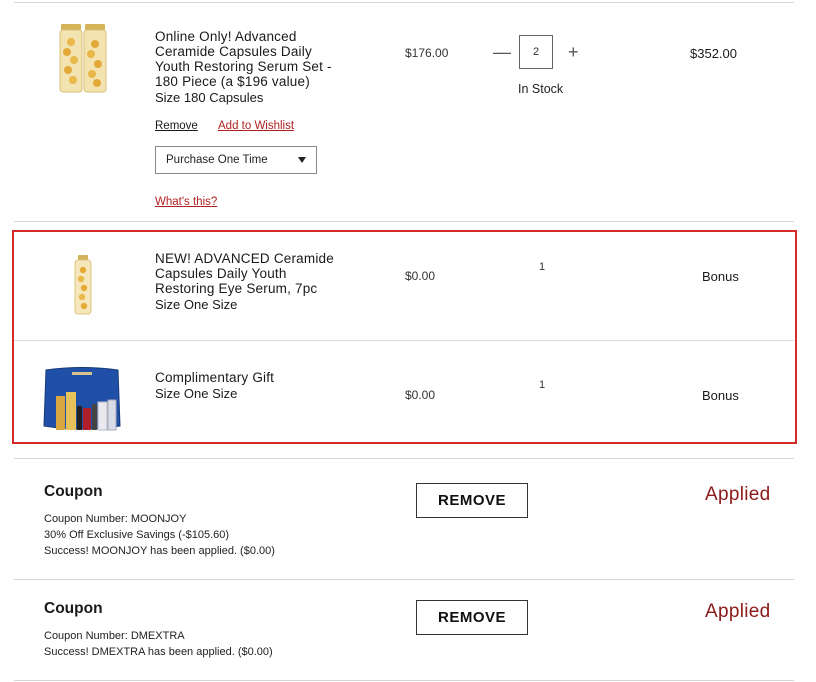  Describe the element at coordinates (502, 52) in the screenshot. I see `quantity-decrease-button: —` at that location.